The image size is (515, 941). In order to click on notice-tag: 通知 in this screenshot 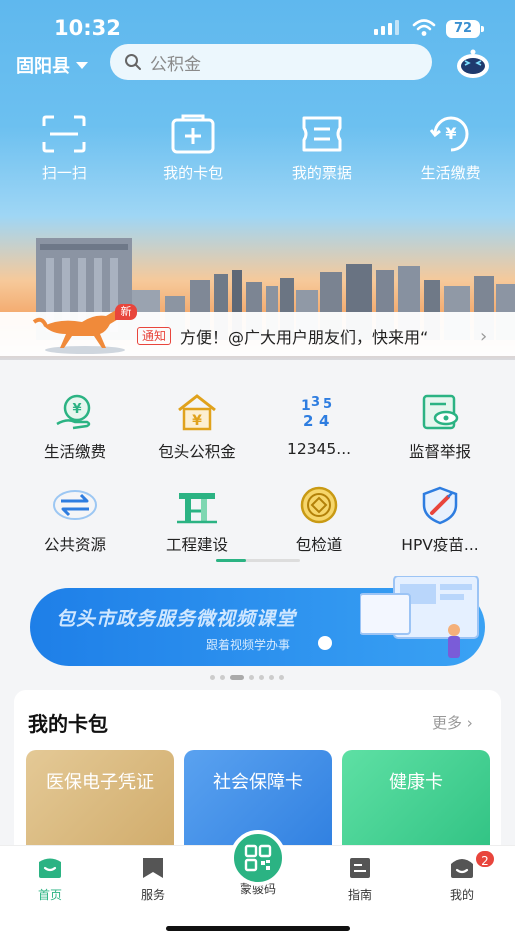, I will do `click(154, 336)`.